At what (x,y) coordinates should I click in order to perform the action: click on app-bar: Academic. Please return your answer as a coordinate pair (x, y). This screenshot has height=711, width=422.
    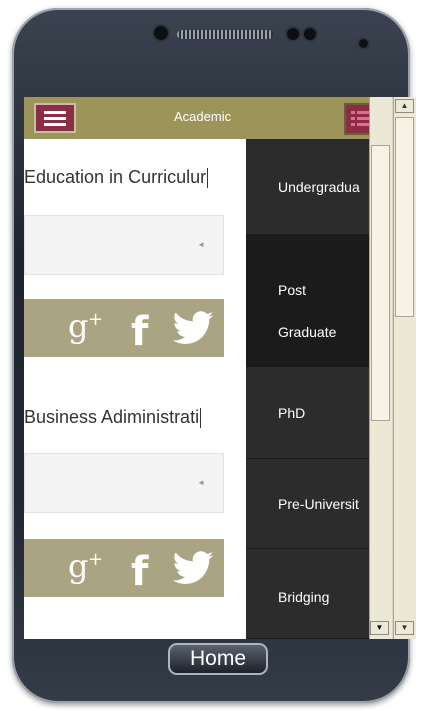
    Looking at the image, I should click on (202, 118).